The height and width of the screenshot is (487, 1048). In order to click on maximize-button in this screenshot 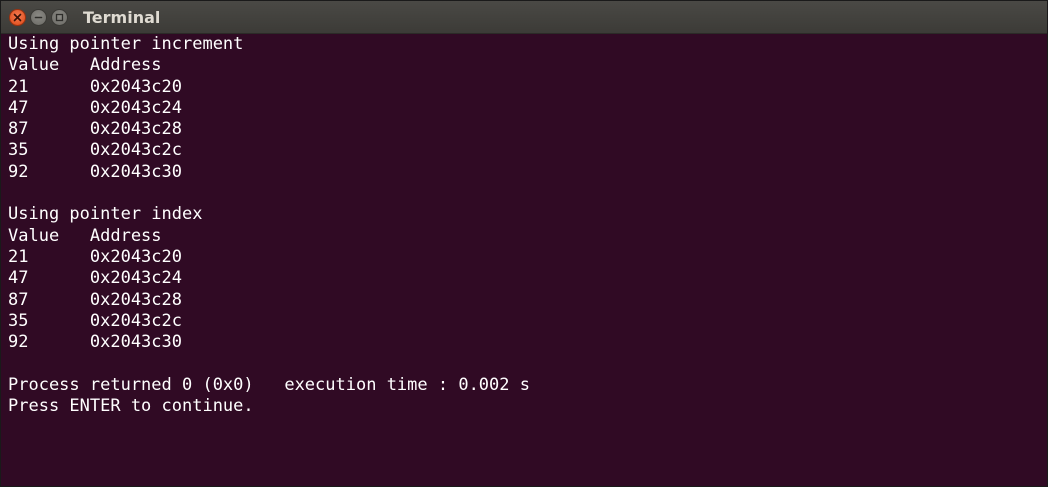, I will do `click(59, 17)`.